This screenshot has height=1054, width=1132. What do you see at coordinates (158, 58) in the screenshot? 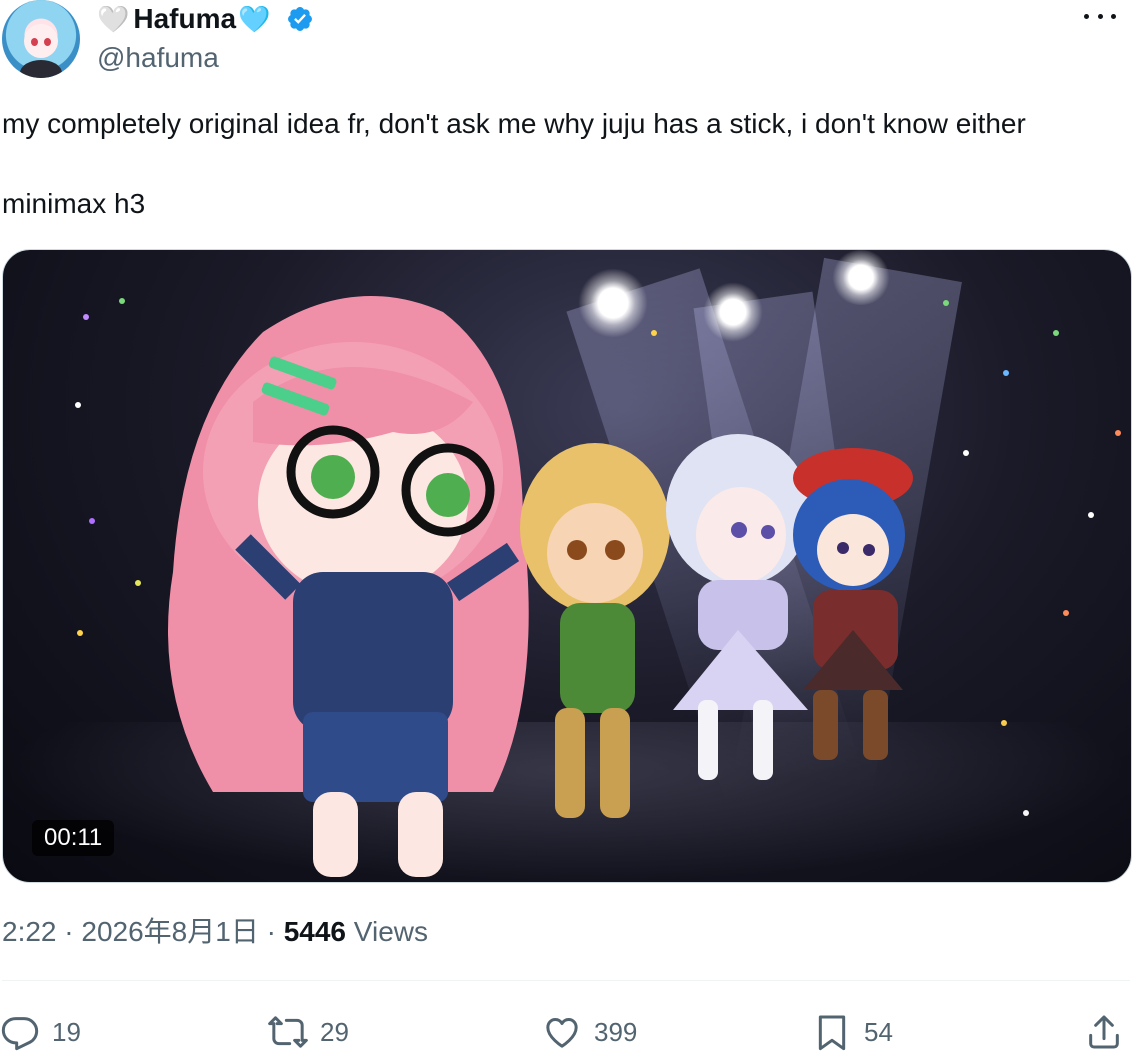
I see `author-handle: @hafuma` at bounding box center [158, 58].